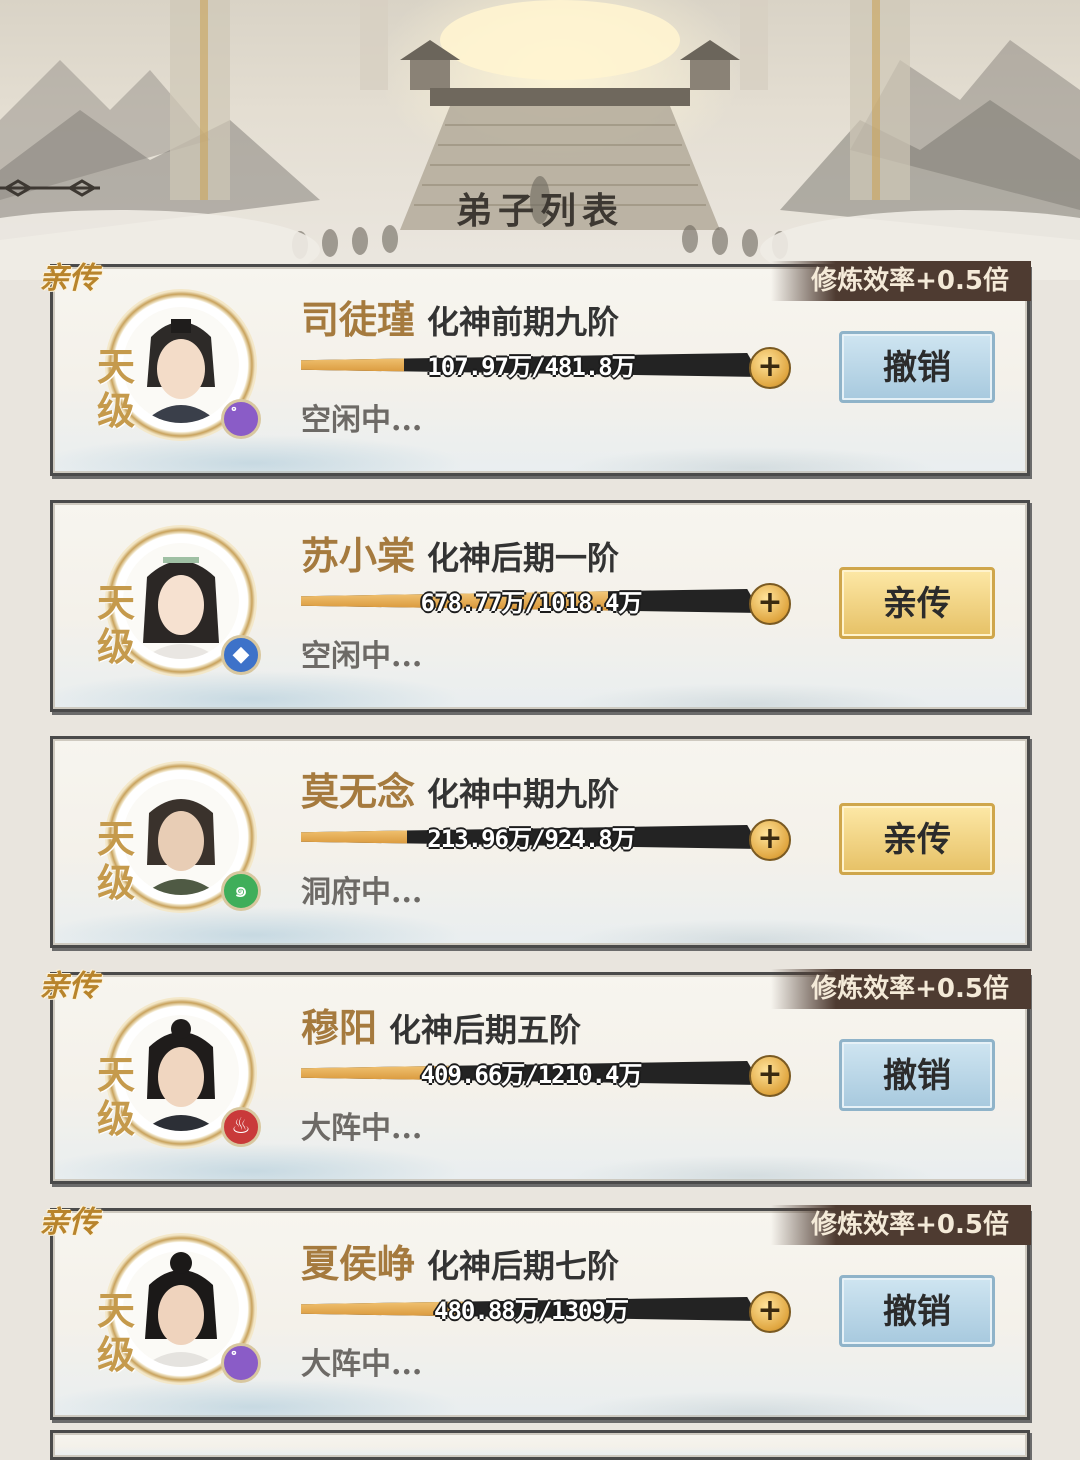  What do you see at coordinates (523, 558) in the screenshot?
I see `realm-label: 化神后期一阶` at bounding box center [523, 558].